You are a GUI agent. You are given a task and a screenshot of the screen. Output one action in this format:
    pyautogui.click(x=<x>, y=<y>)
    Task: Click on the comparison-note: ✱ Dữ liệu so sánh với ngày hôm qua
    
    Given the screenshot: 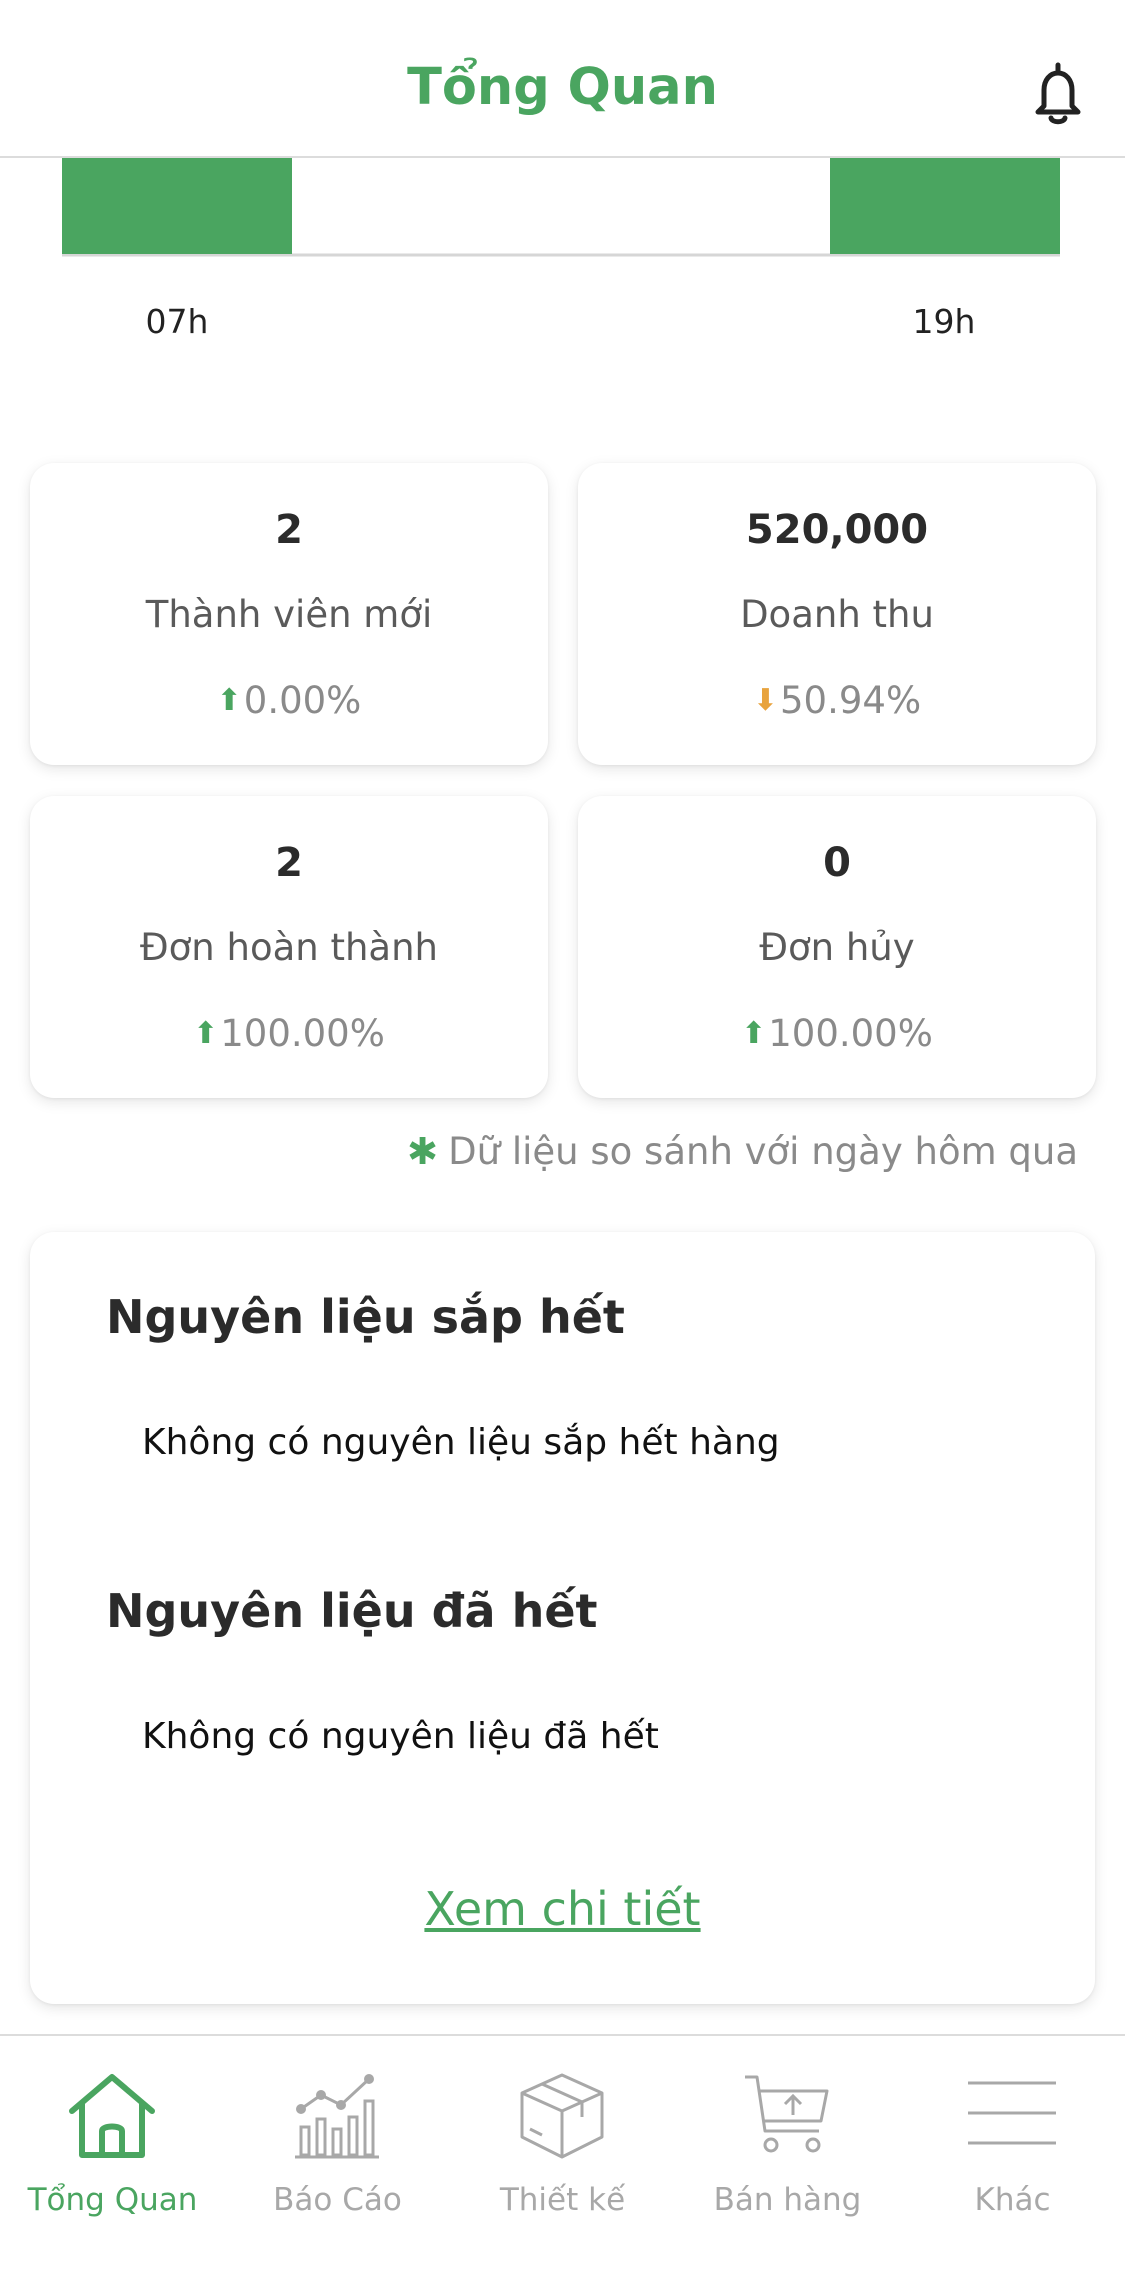 What is the action you would take?
    pyautogui.click(x=742, y=1151)
    